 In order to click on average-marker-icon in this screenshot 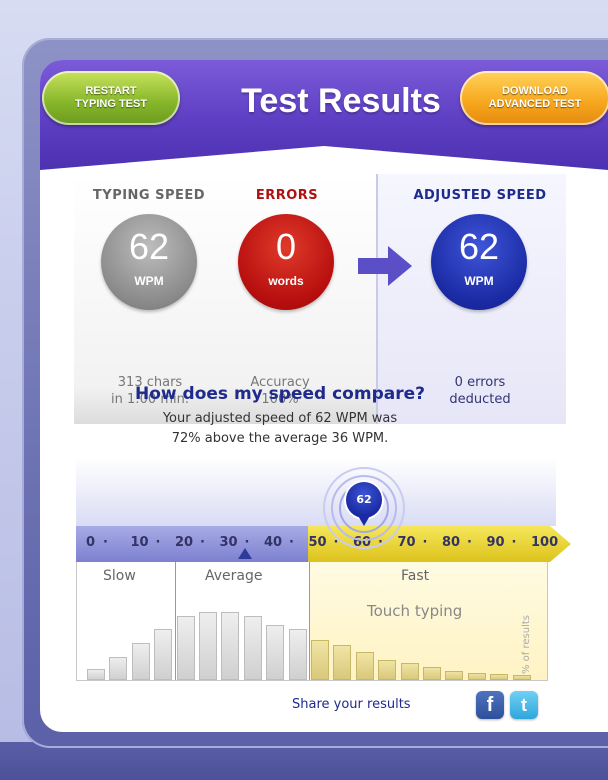, I will do `click(245, 553)`.